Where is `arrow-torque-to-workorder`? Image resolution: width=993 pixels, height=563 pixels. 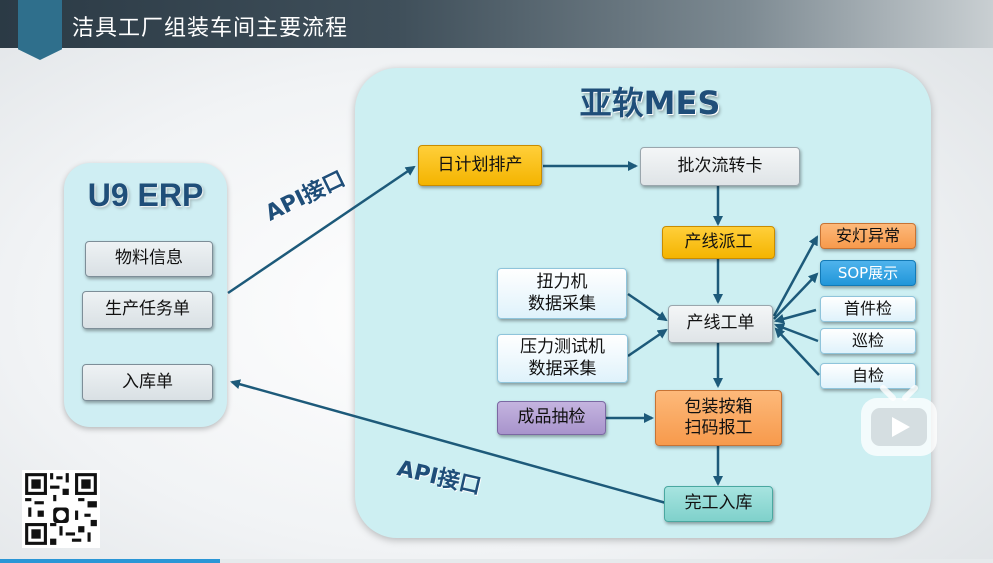 arrow-torque-to-workorder is located at coordinates (647, 307).